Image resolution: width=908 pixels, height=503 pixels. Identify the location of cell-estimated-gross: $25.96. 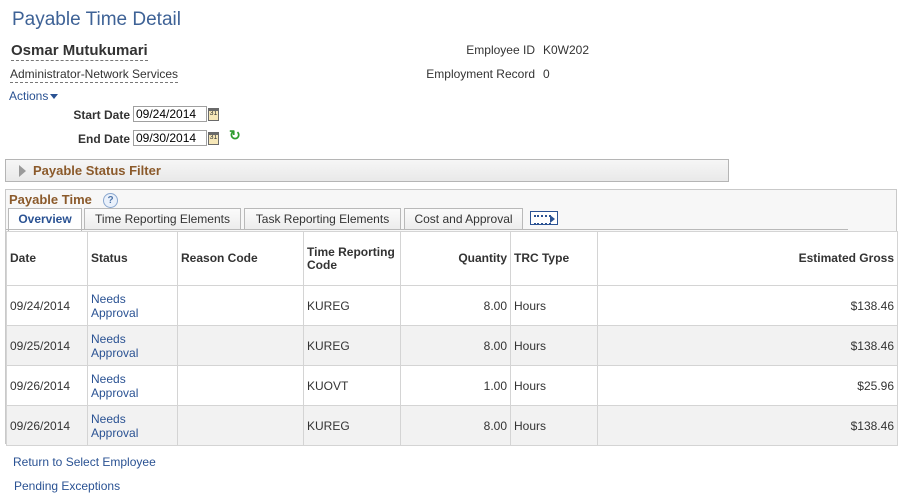
(747, 385).